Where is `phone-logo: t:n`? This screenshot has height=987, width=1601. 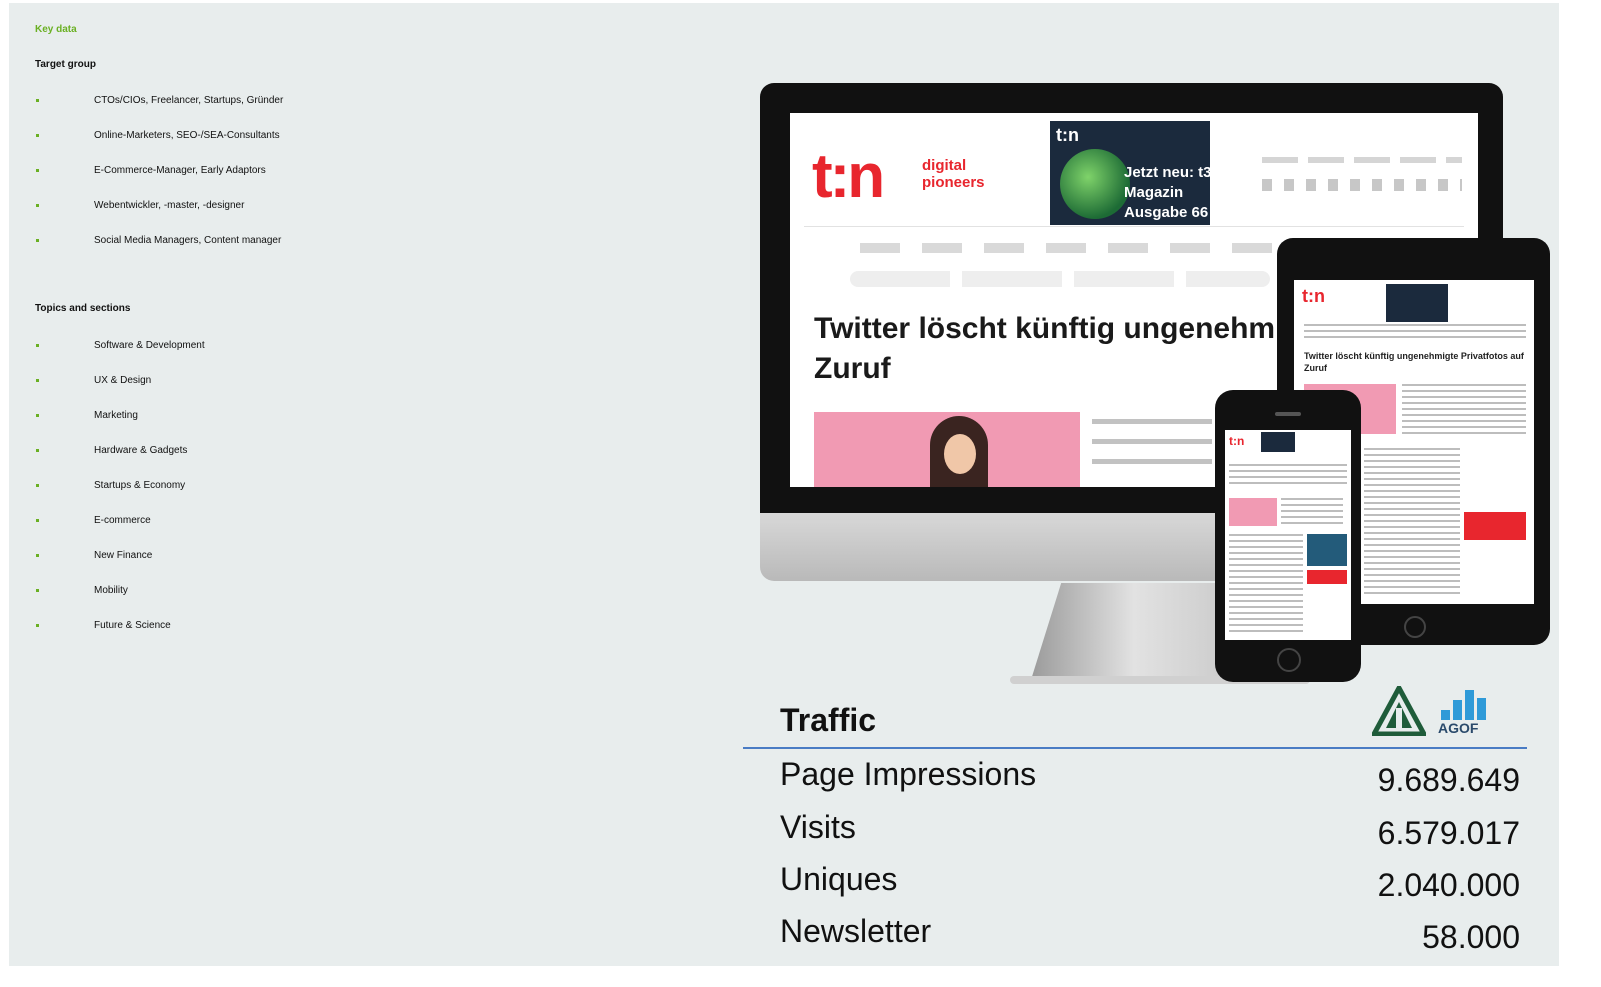
phone-logo: t:n is located at coordinates (1237, 441).